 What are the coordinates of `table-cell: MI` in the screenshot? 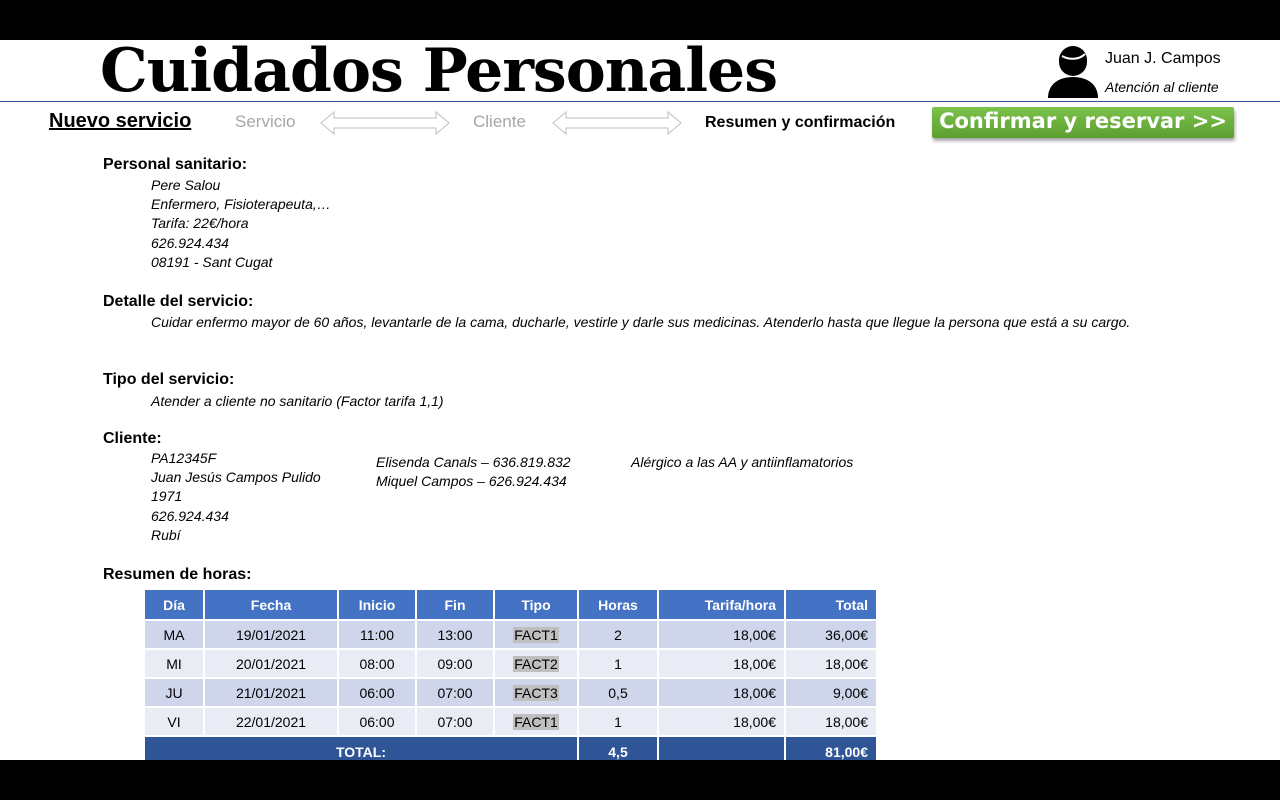 It's located at (174, 663).